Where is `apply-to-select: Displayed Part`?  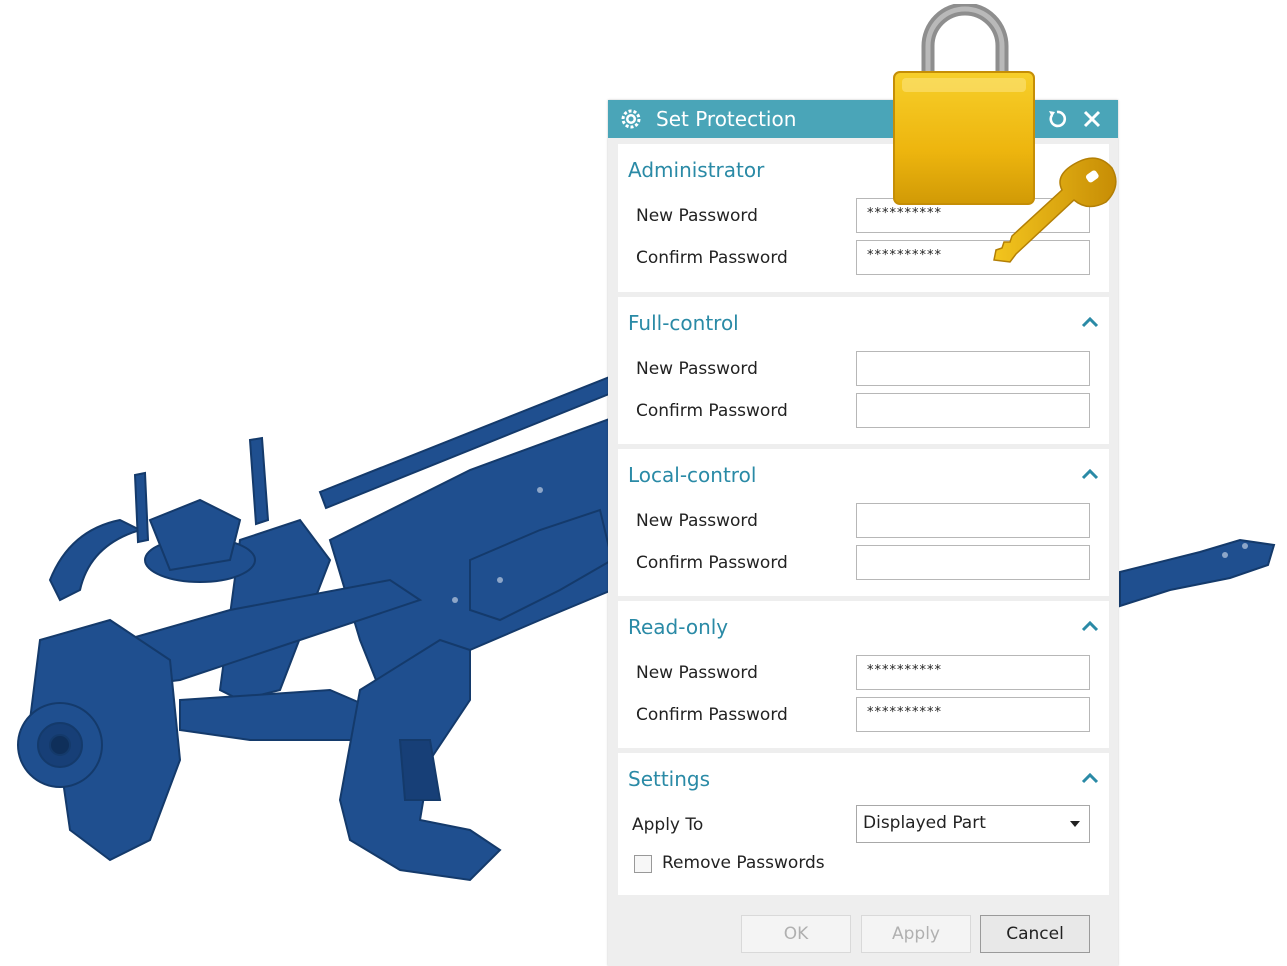 apply-to-select: Displayed Part is located at coordinates (973, 824).